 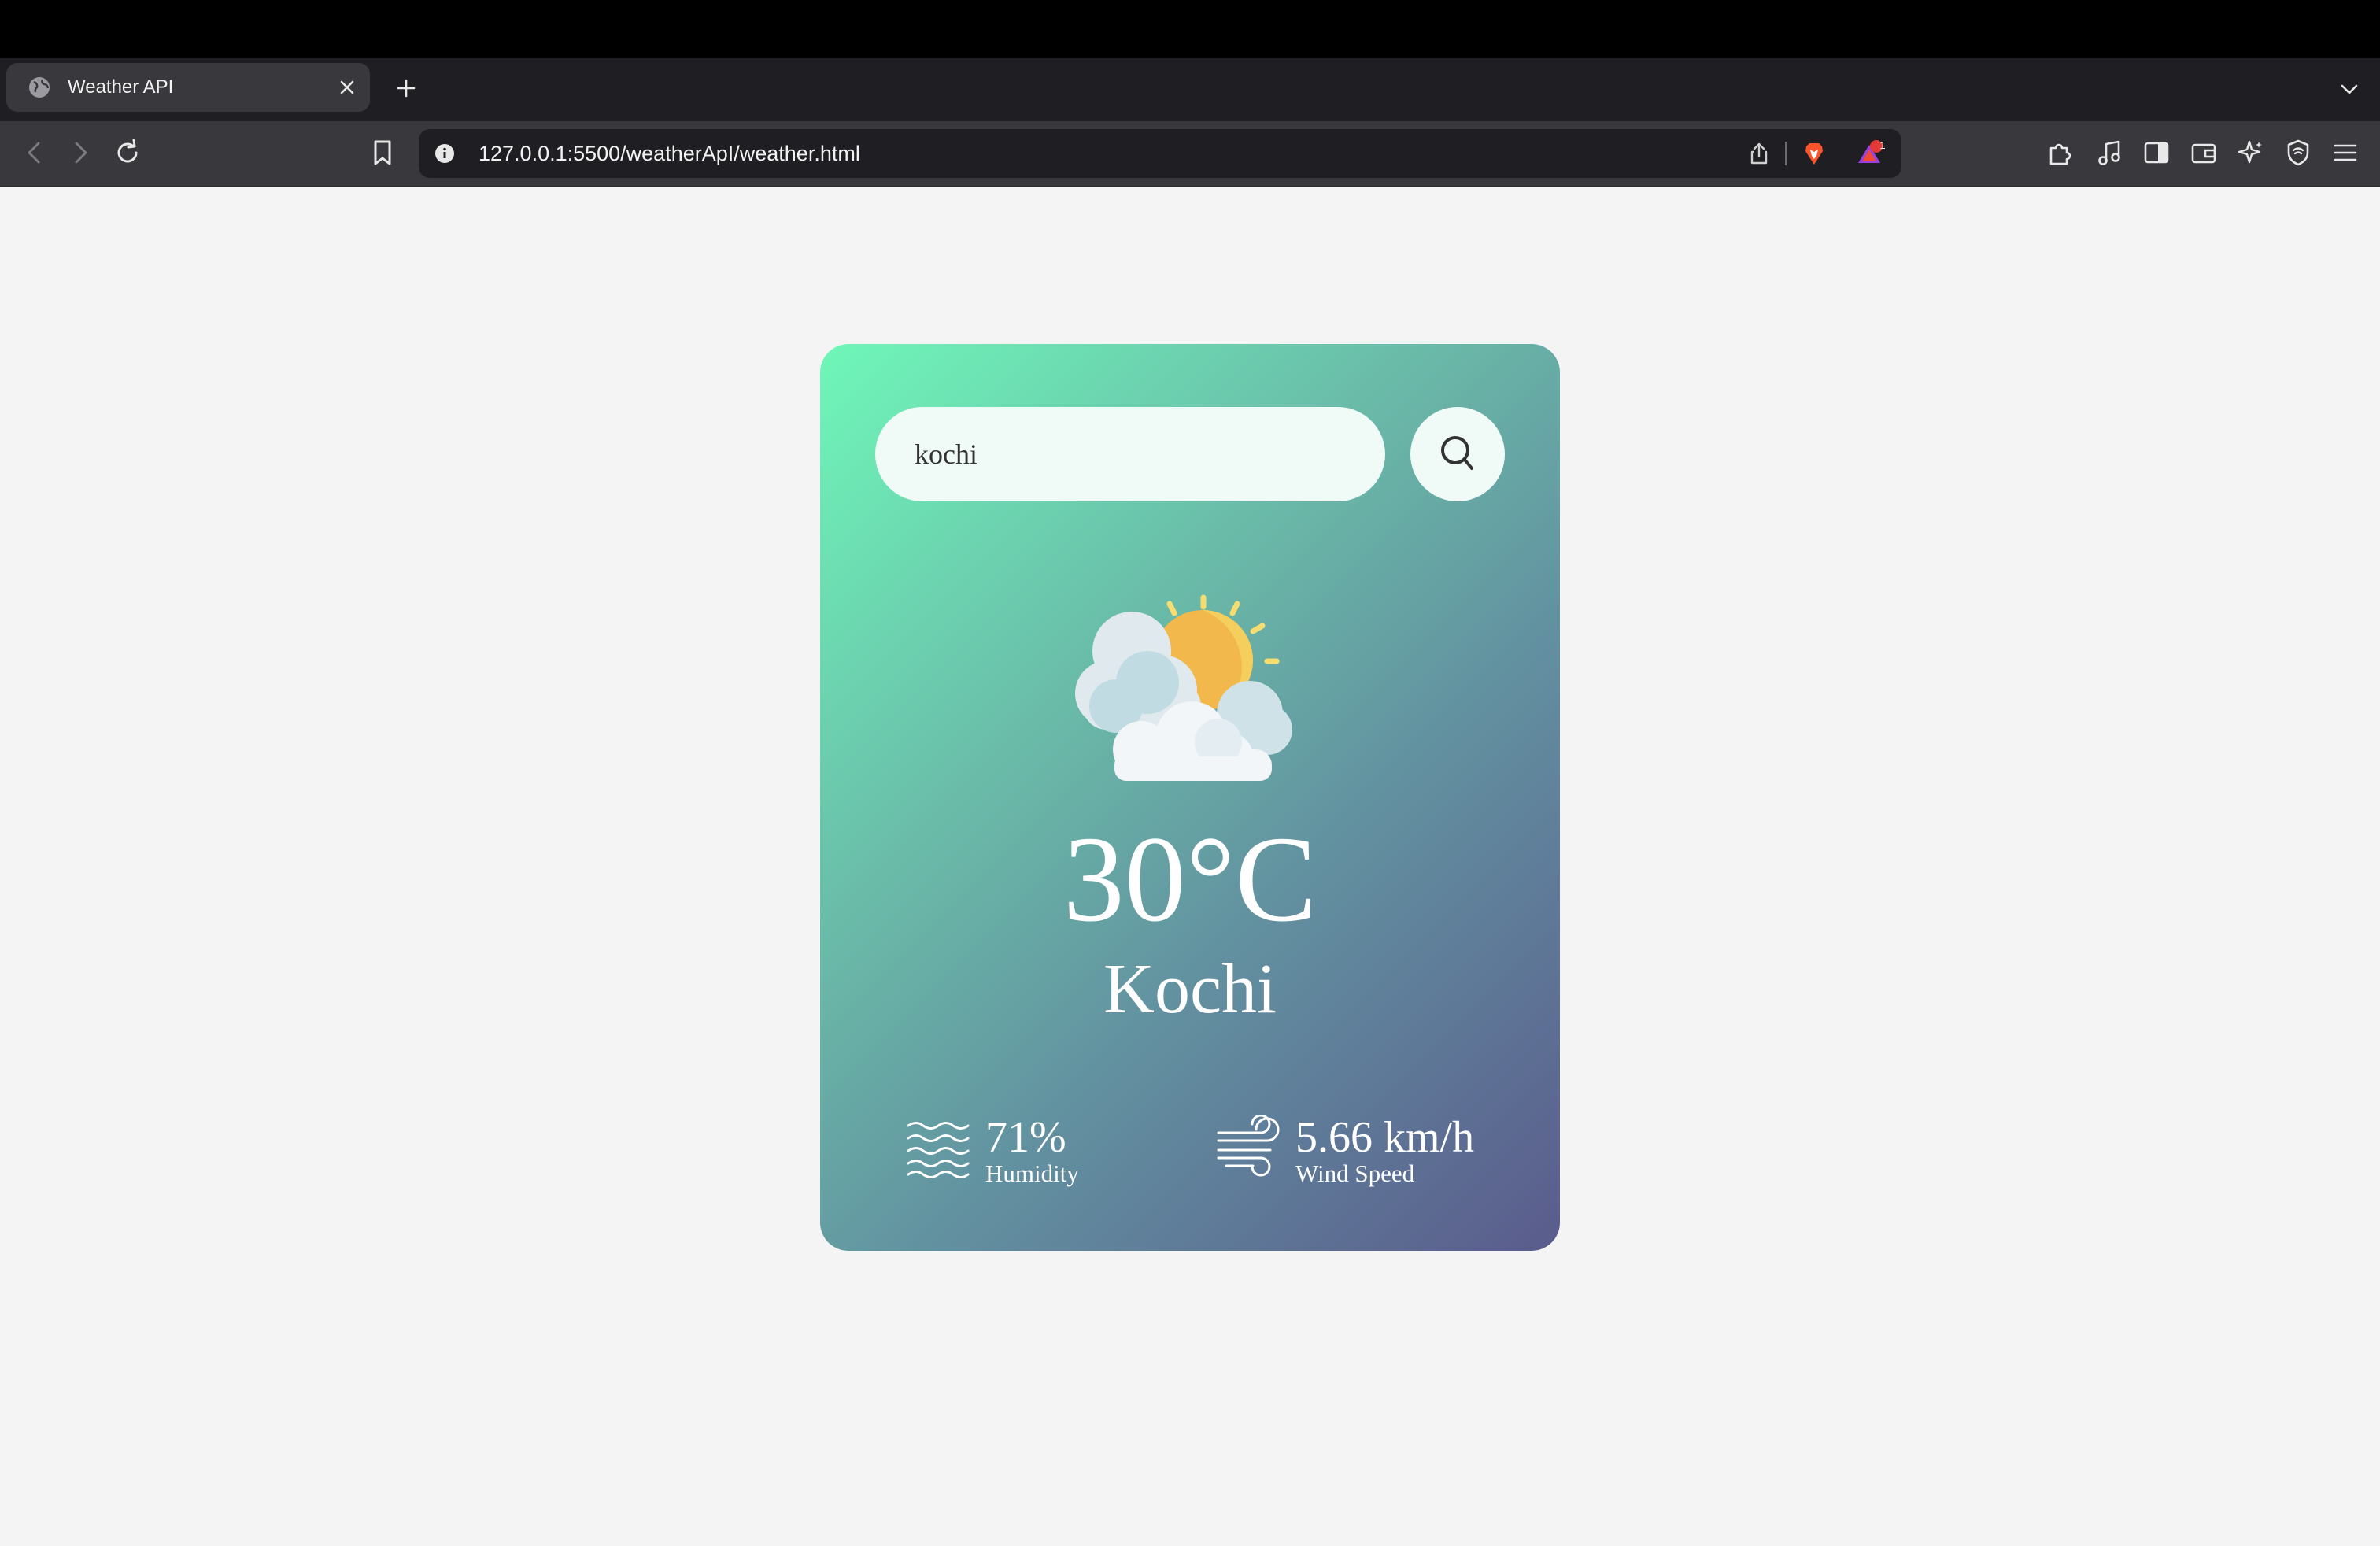 What do you see at coordinates (1190, 879) in the screenshot?
I see `temperature-value: 30°C` at bounding box center [1190, 879].